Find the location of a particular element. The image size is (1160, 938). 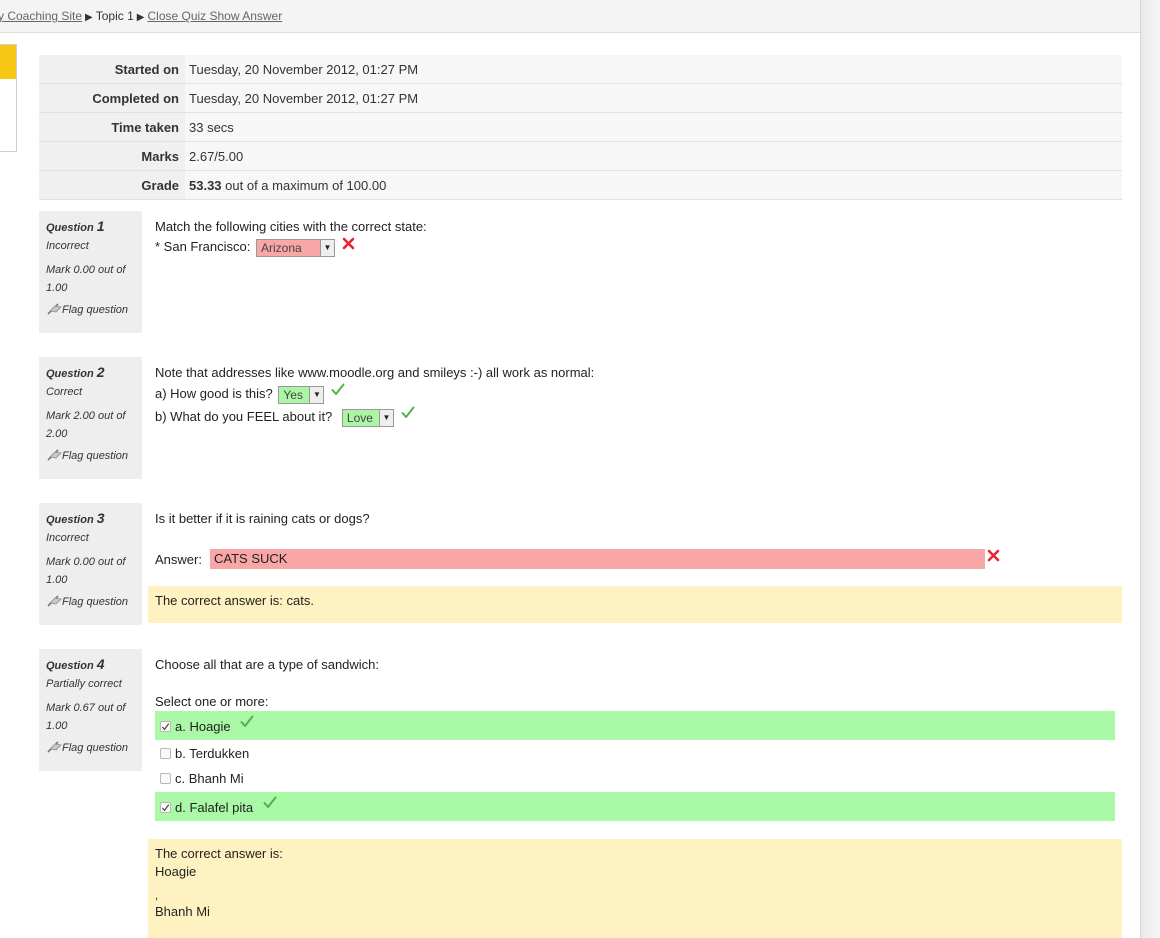

option-label: d. Falafel pita is located at coordinates (214, 808).